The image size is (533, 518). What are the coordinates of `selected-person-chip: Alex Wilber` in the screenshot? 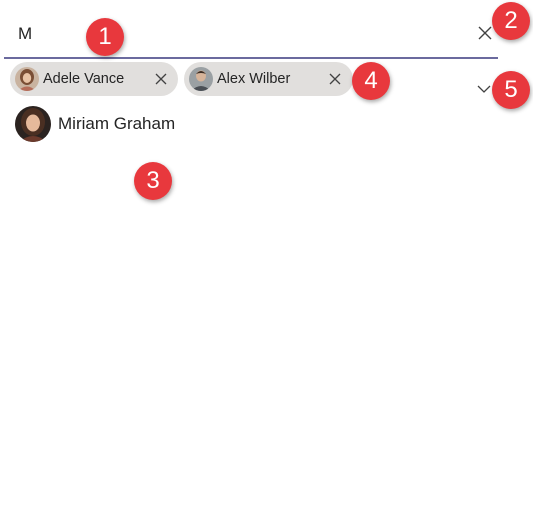 It's located at (268, 79).